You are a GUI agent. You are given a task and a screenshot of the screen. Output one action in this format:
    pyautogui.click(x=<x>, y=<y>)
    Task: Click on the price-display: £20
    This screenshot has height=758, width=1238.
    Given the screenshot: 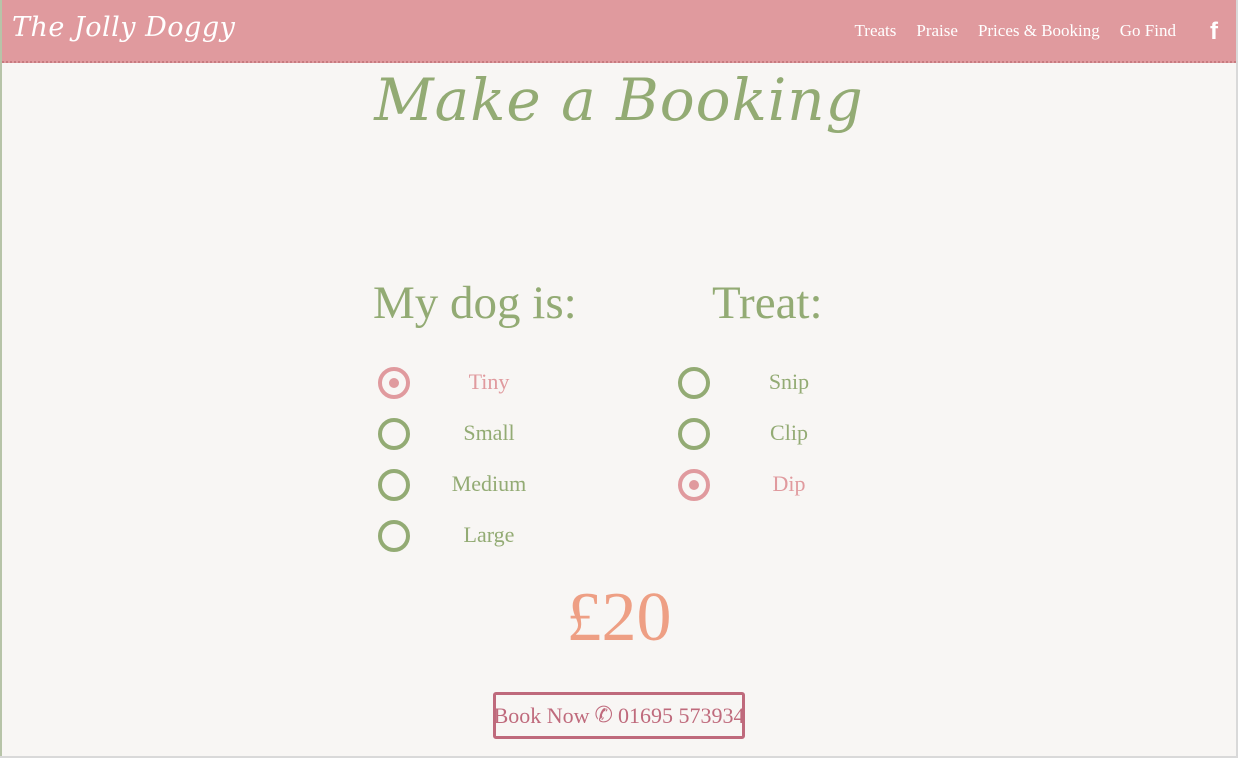 What is the action you would take?
    pyautogui.click(x=619, y=617)
    